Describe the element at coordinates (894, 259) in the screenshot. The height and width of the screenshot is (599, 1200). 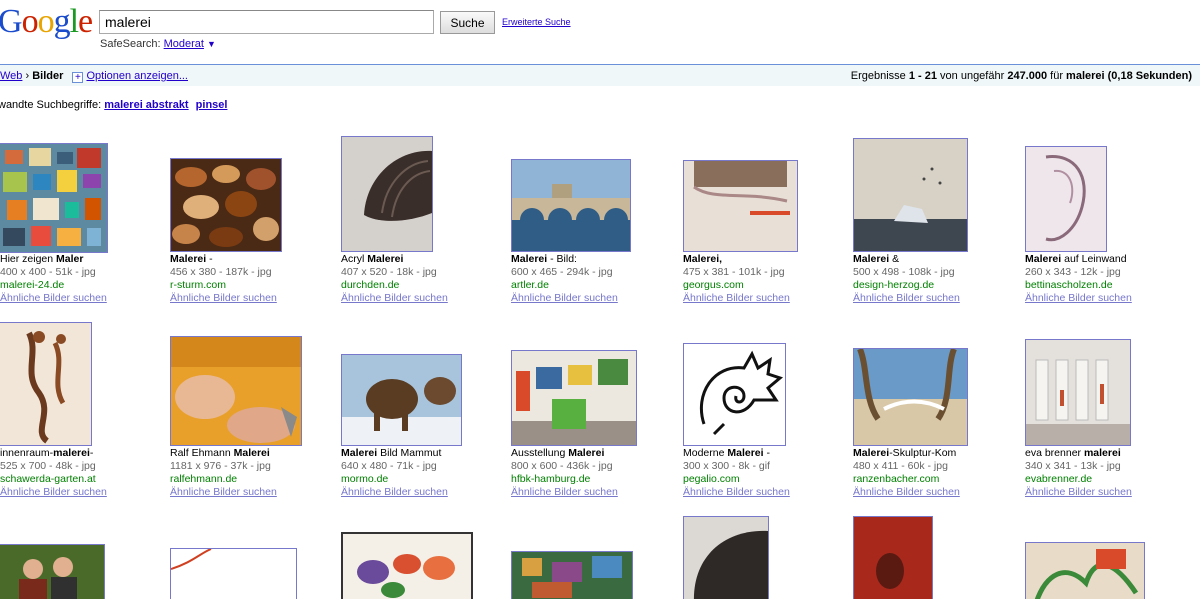
I see `title-text: &` at that location.